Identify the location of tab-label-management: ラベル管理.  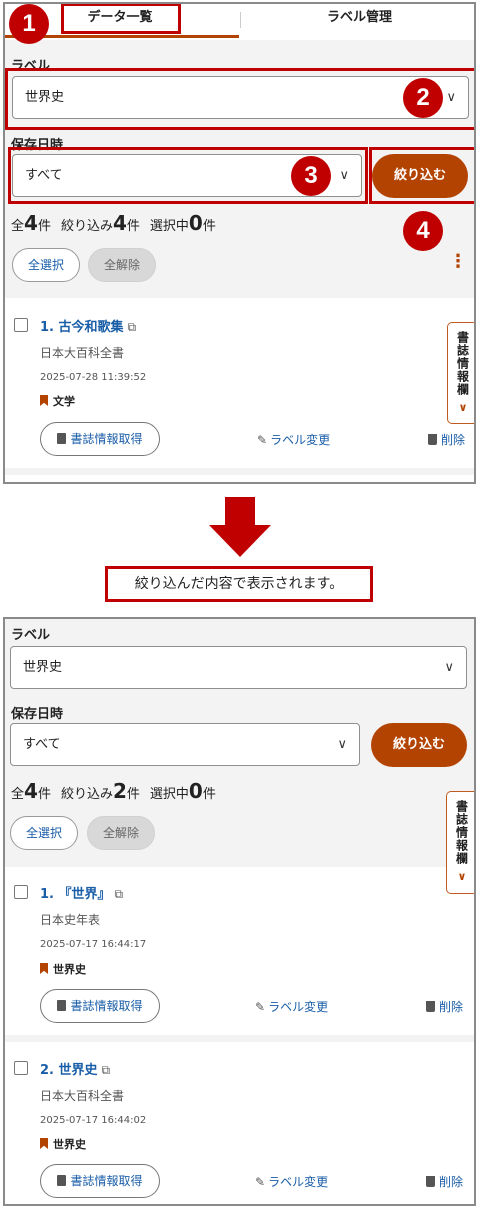
(358, 22).